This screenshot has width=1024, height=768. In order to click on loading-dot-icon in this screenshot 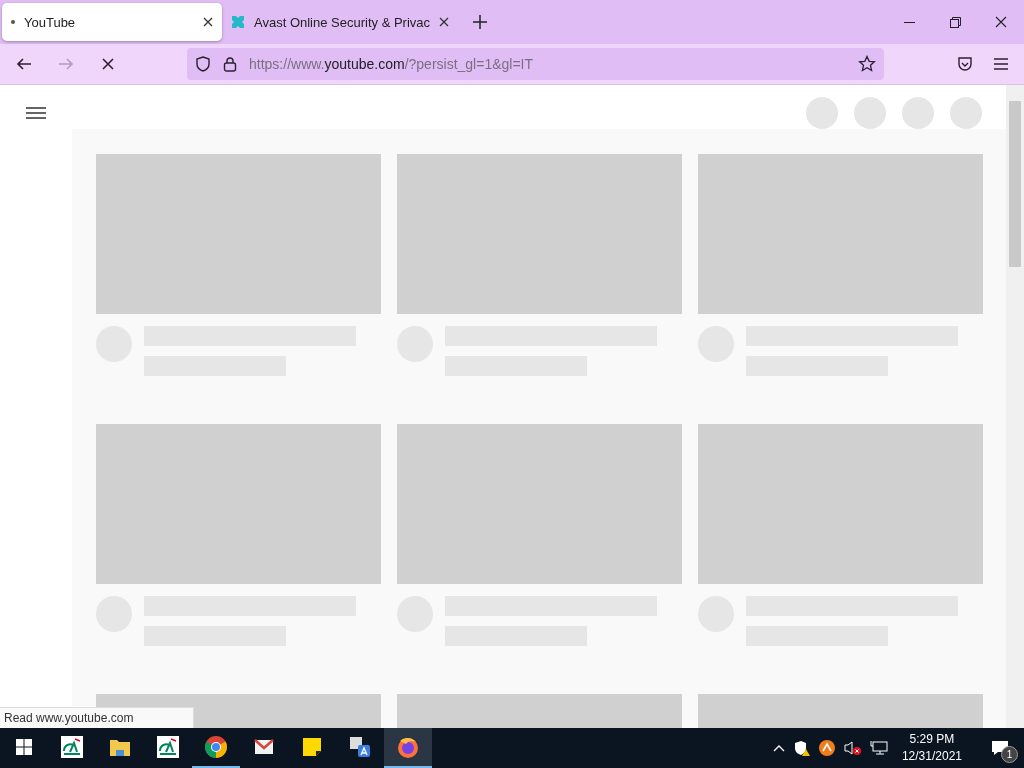, I will do `click(13, 22)`.